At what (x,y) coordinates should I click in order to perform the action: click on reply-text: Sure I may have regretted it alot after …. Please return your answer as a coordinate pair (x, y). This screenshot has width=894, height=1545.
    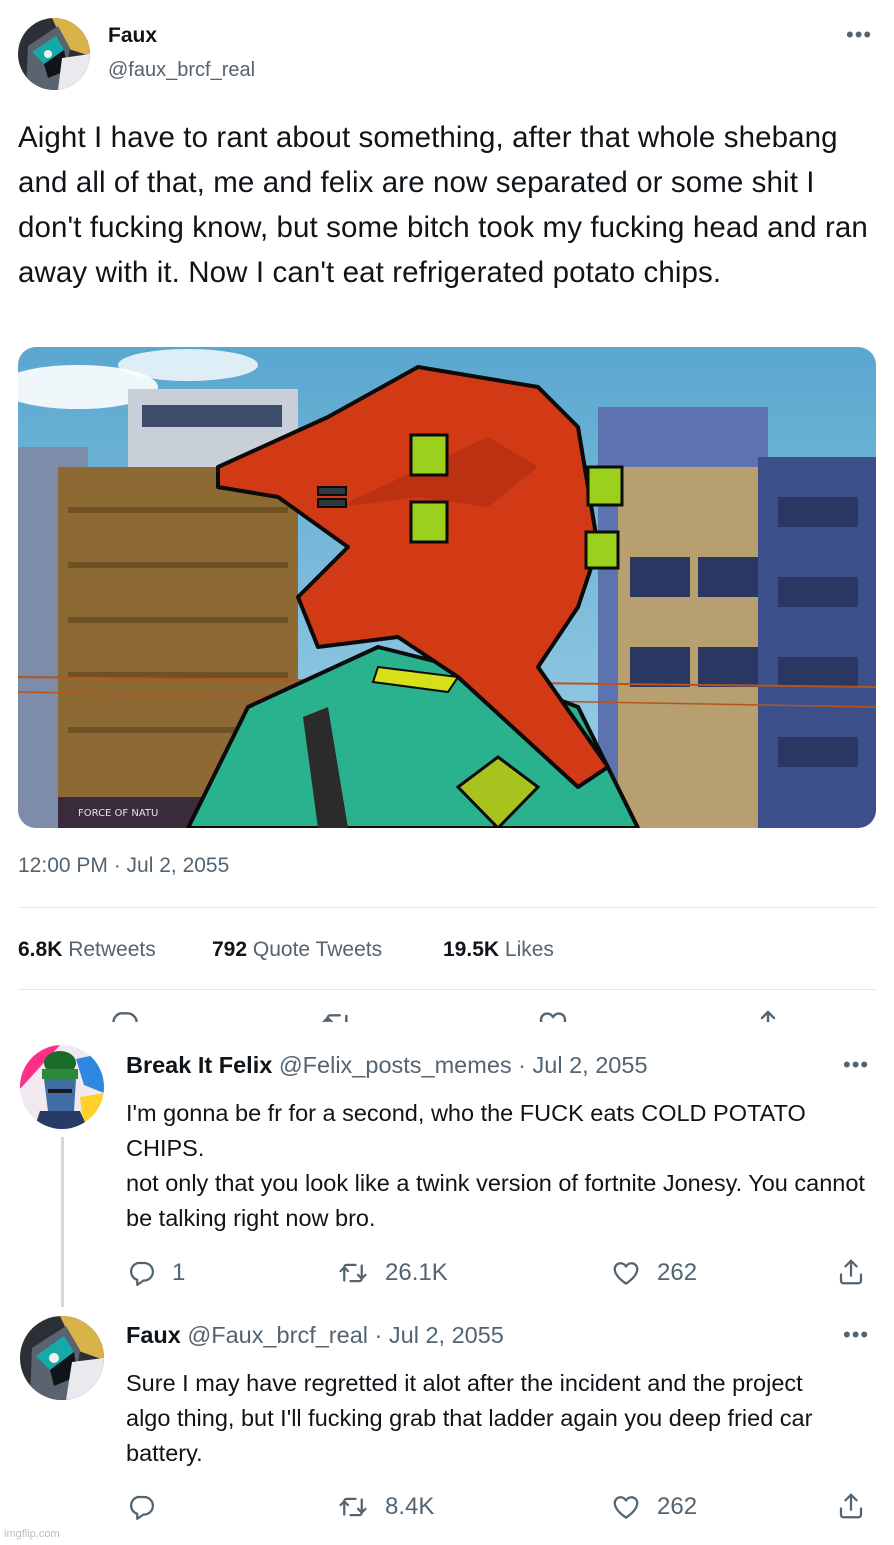
    Looking at the image, I should click on (469, 1418).